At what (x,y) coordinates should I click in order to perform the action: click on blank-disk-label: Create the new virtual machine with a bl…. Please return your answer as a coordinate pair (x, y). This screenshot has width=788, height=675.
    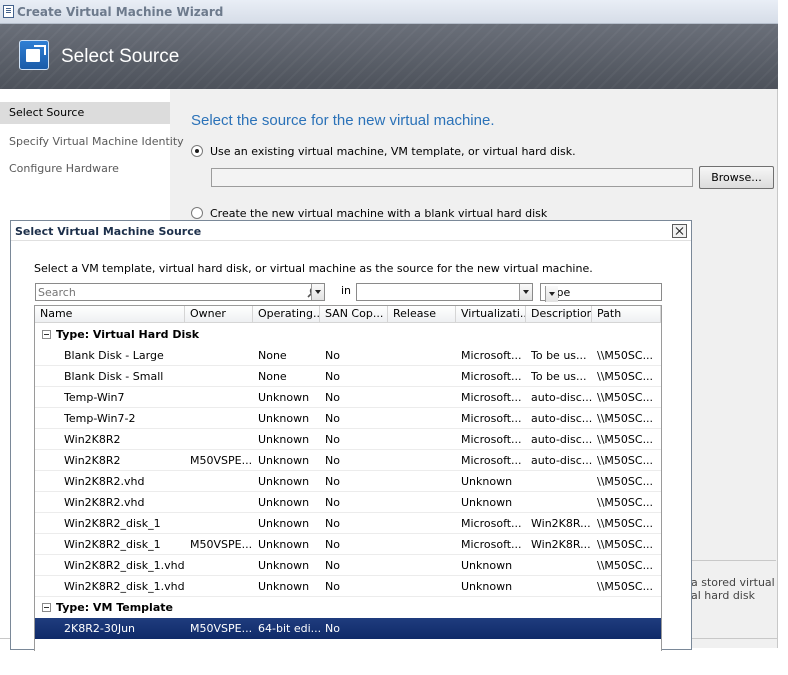
    Looking at the image, I should click on (378, 213).